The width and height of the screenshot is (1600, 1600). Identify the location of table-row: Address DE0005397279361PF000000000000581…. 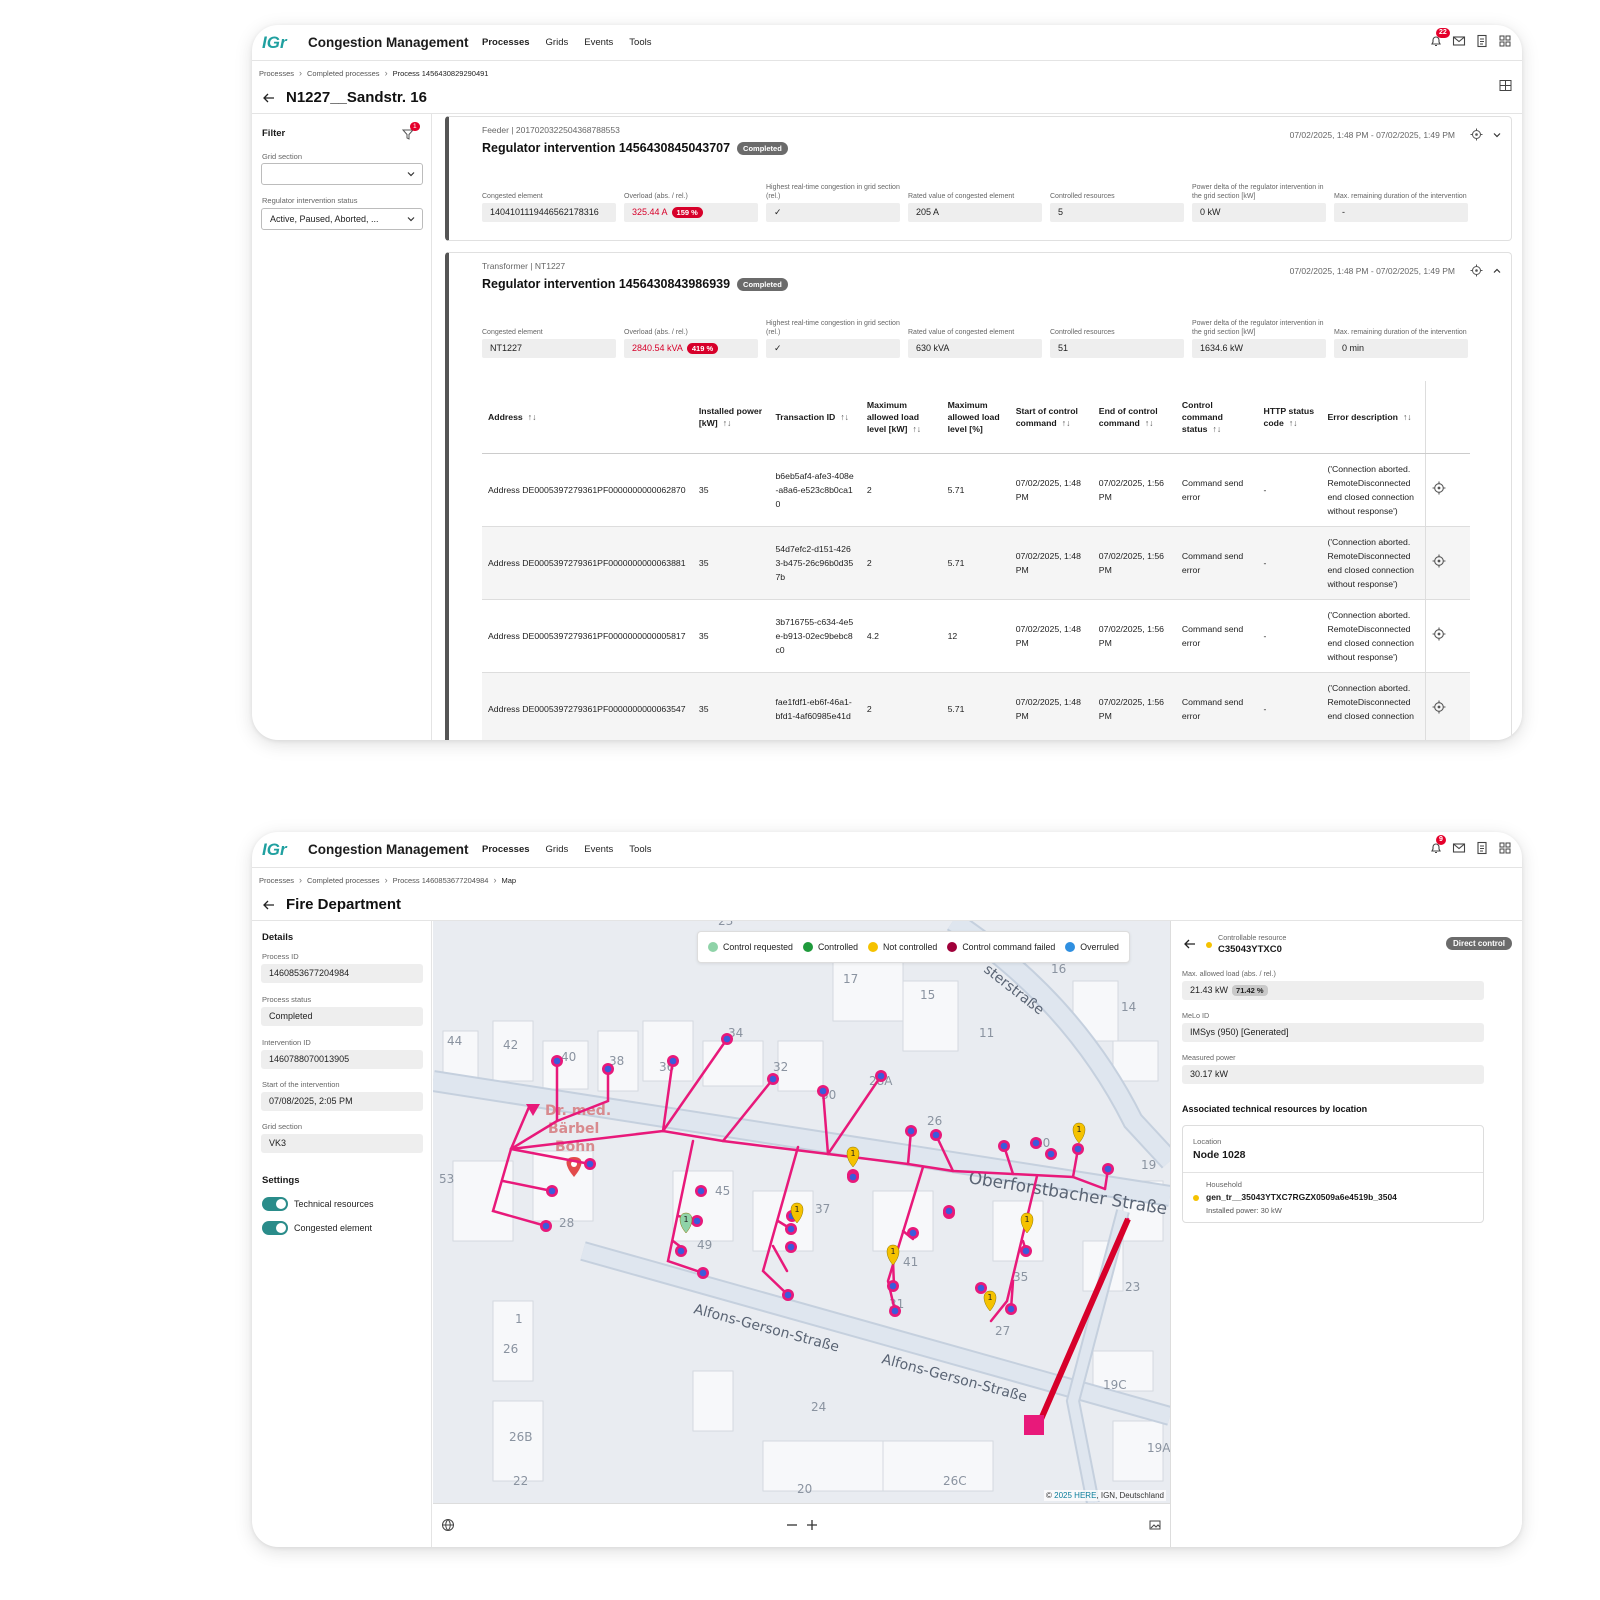
(976, 636).